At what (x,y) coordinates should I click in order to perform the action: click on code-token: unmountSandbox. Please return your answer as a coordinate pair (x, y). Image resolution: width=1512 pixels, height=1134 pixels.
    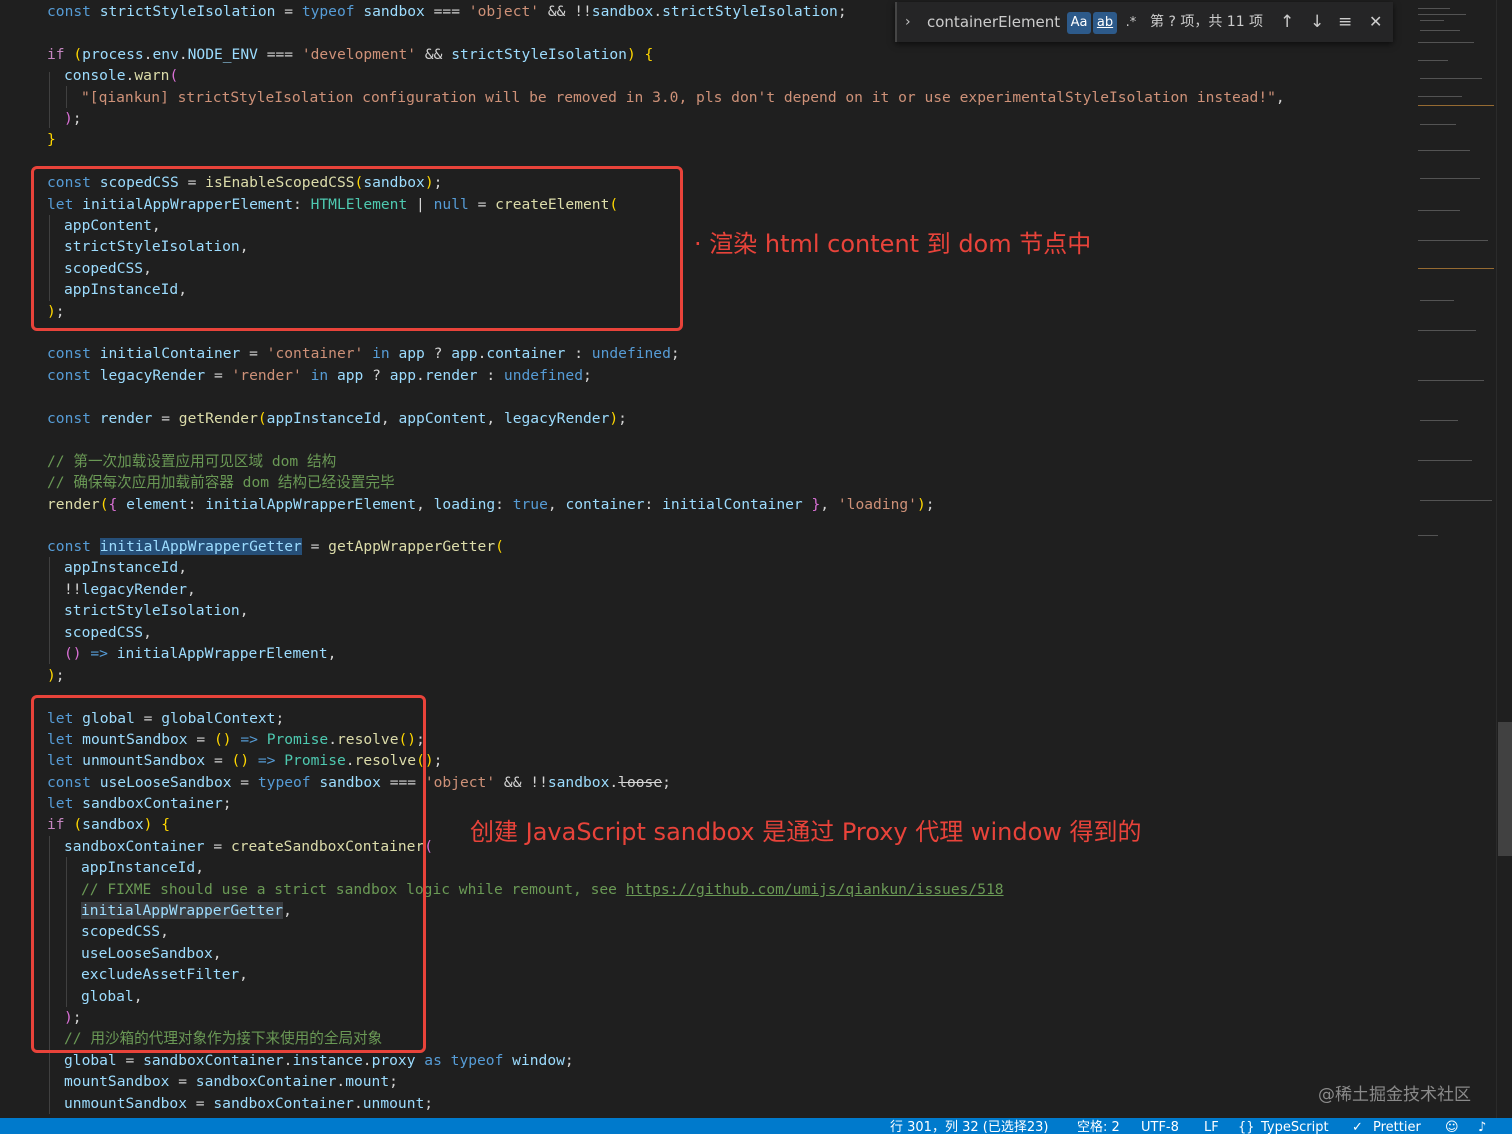
    Looking at the image, I should click on (126, 1103).